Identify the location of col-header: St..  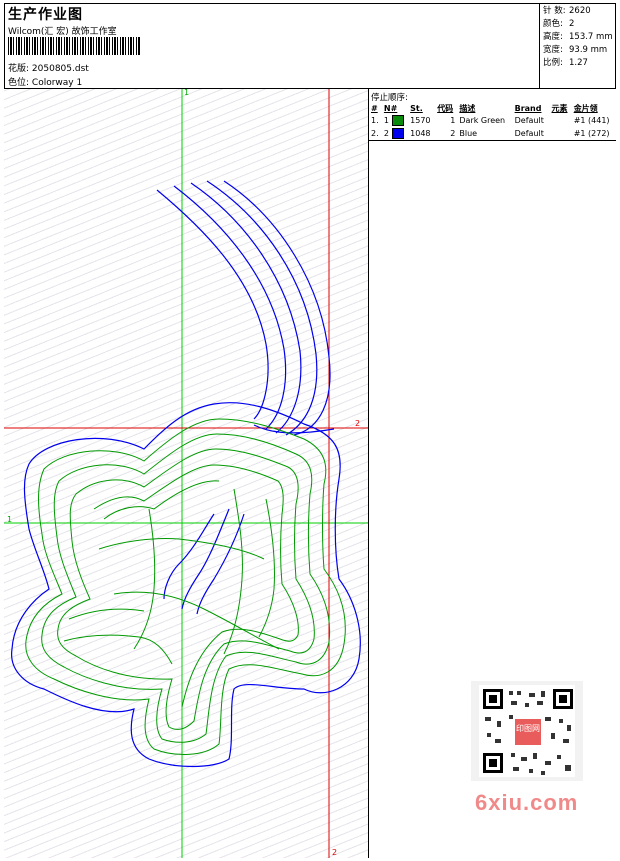
(416, 108).